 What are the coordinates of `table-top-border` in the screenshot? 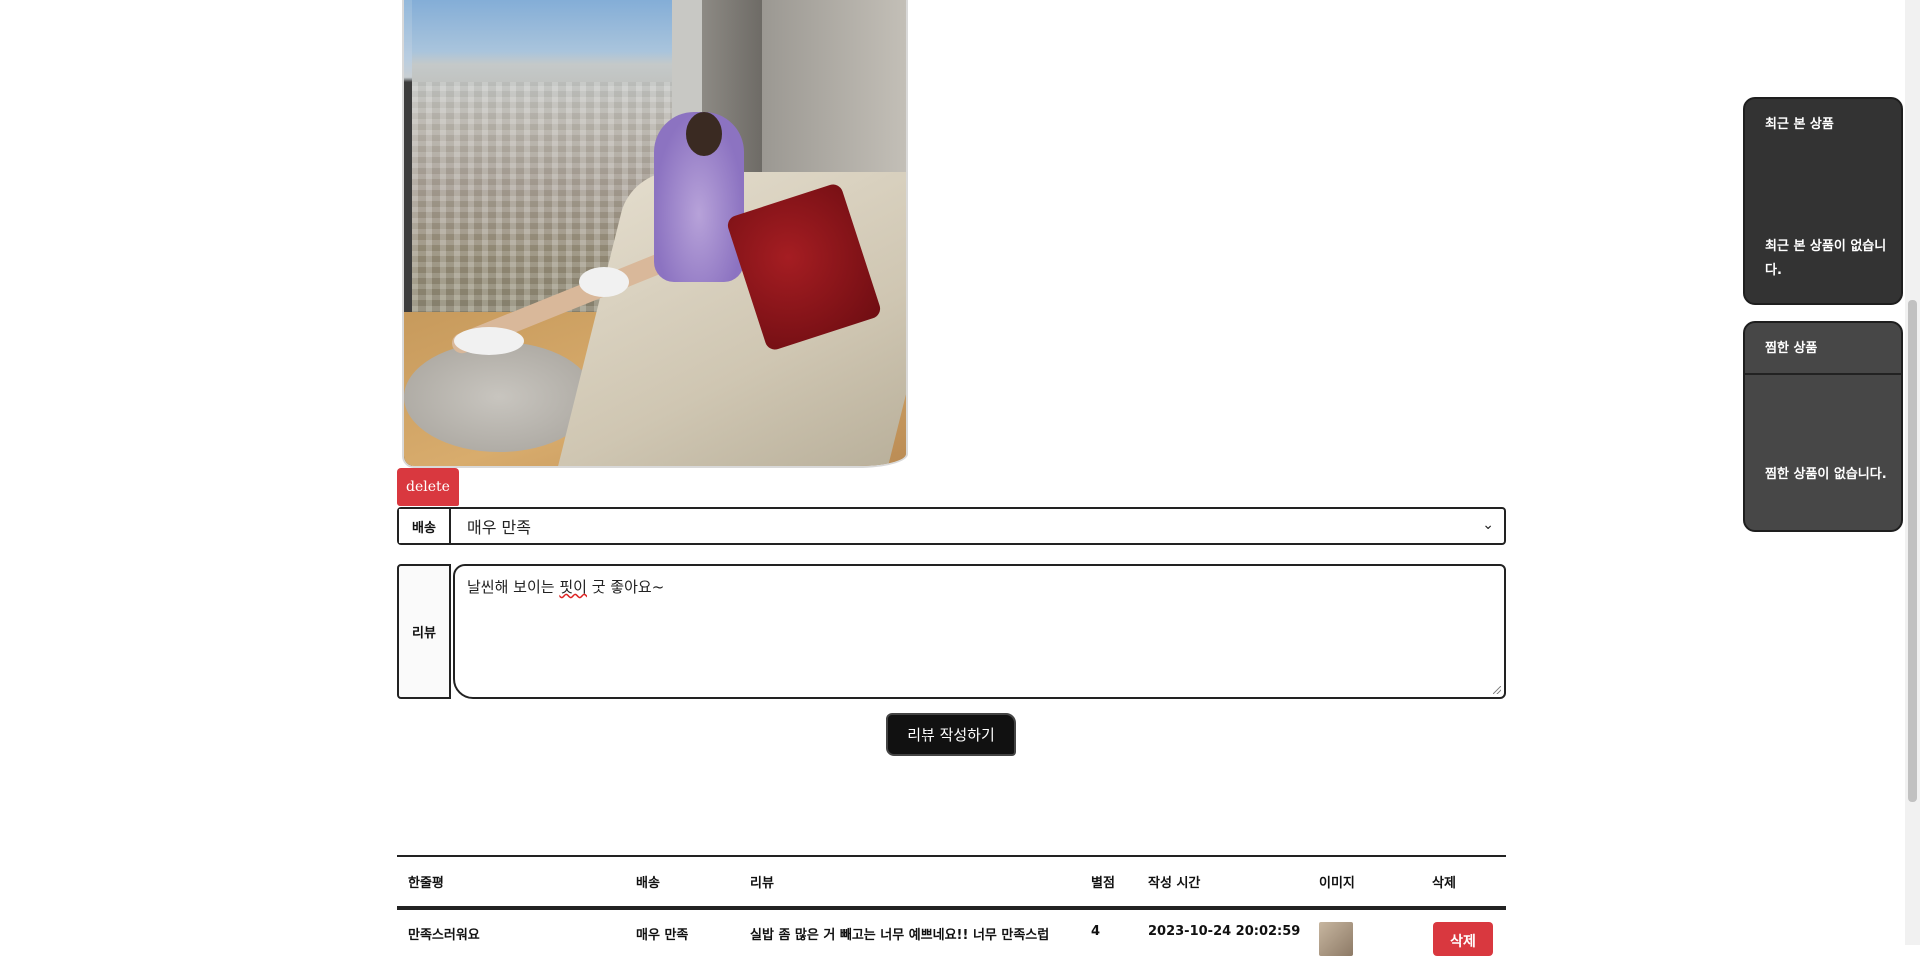 It's located at (951, 856).